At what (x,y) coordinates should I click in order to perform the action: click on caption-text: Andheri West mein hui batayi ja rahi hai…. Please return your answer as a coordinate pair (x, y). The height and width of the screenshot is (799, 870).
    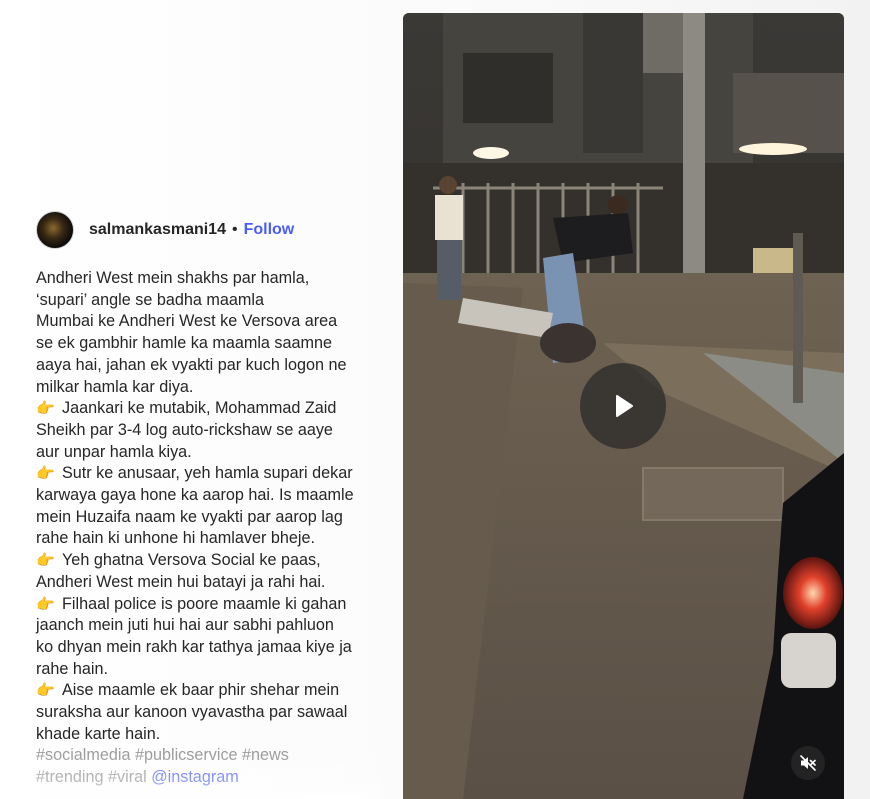
    Looking at the image, I should click on (181, 581).